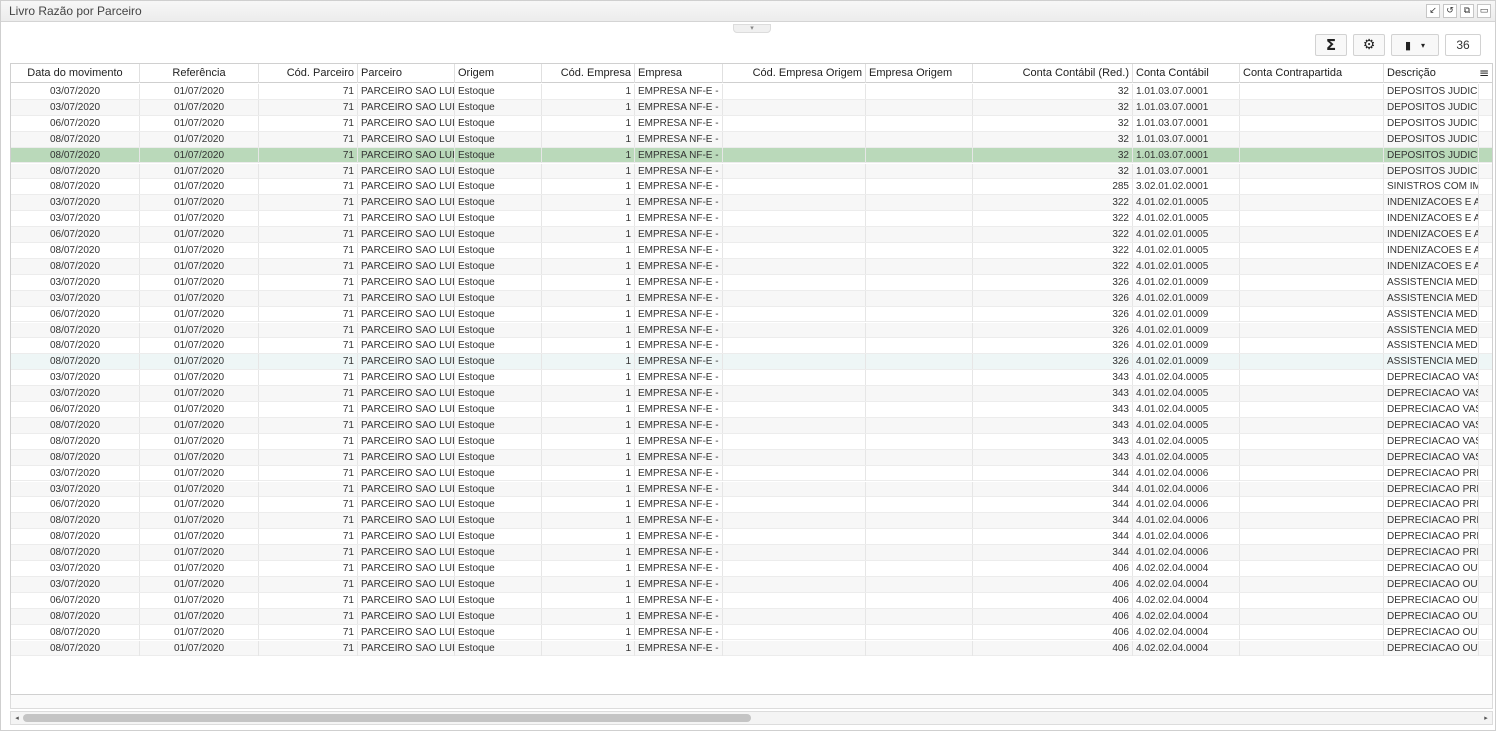 Image resolution: width=1498 pixels, height=733 pixels. I want to click on table-cell: 03/07/2020, so click(75, 568).